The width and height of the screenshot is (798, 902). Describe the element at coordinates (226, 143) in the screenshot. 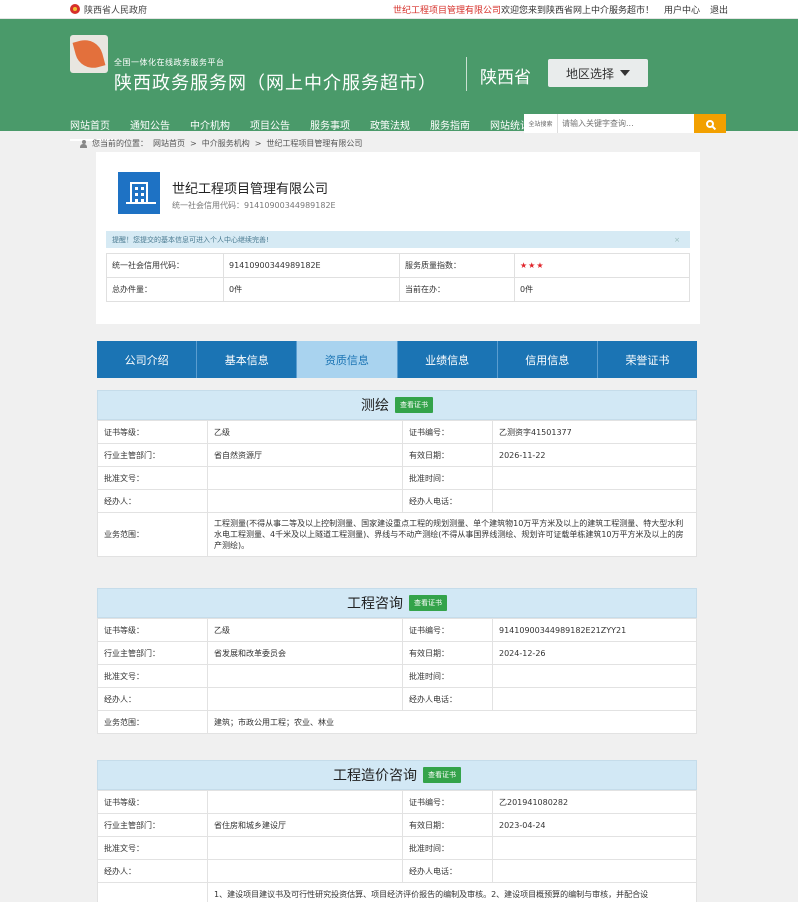

I see `breadcrumb-agencies: 中介服务机构` at that location.